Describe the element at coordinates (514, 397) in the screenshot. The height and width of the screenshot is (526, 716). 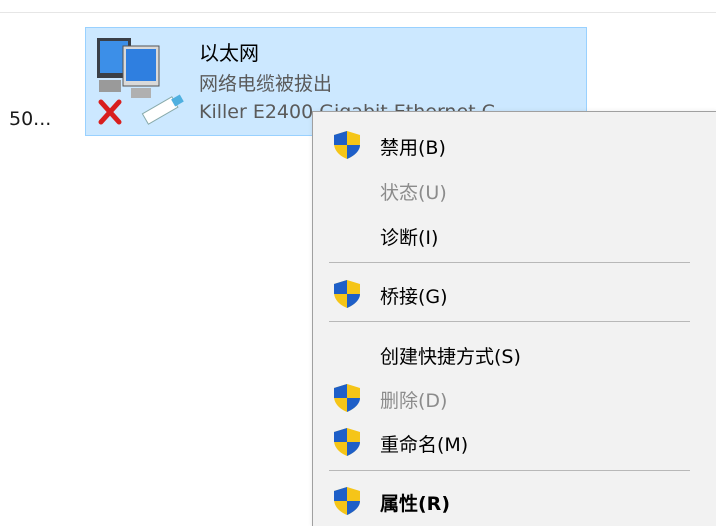
I see `menu-item-delete: 删除(D)` at that location.